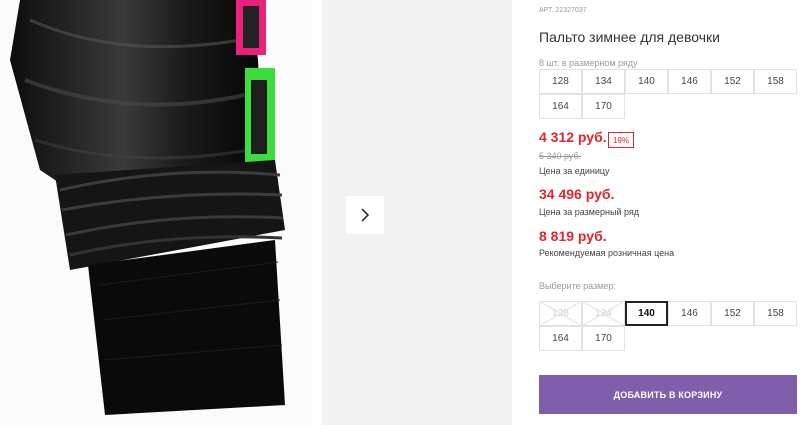  Describe the element at coordinates (573, 236) in the screenshot. I see `retail-price: 8 819 руб.` at that location.